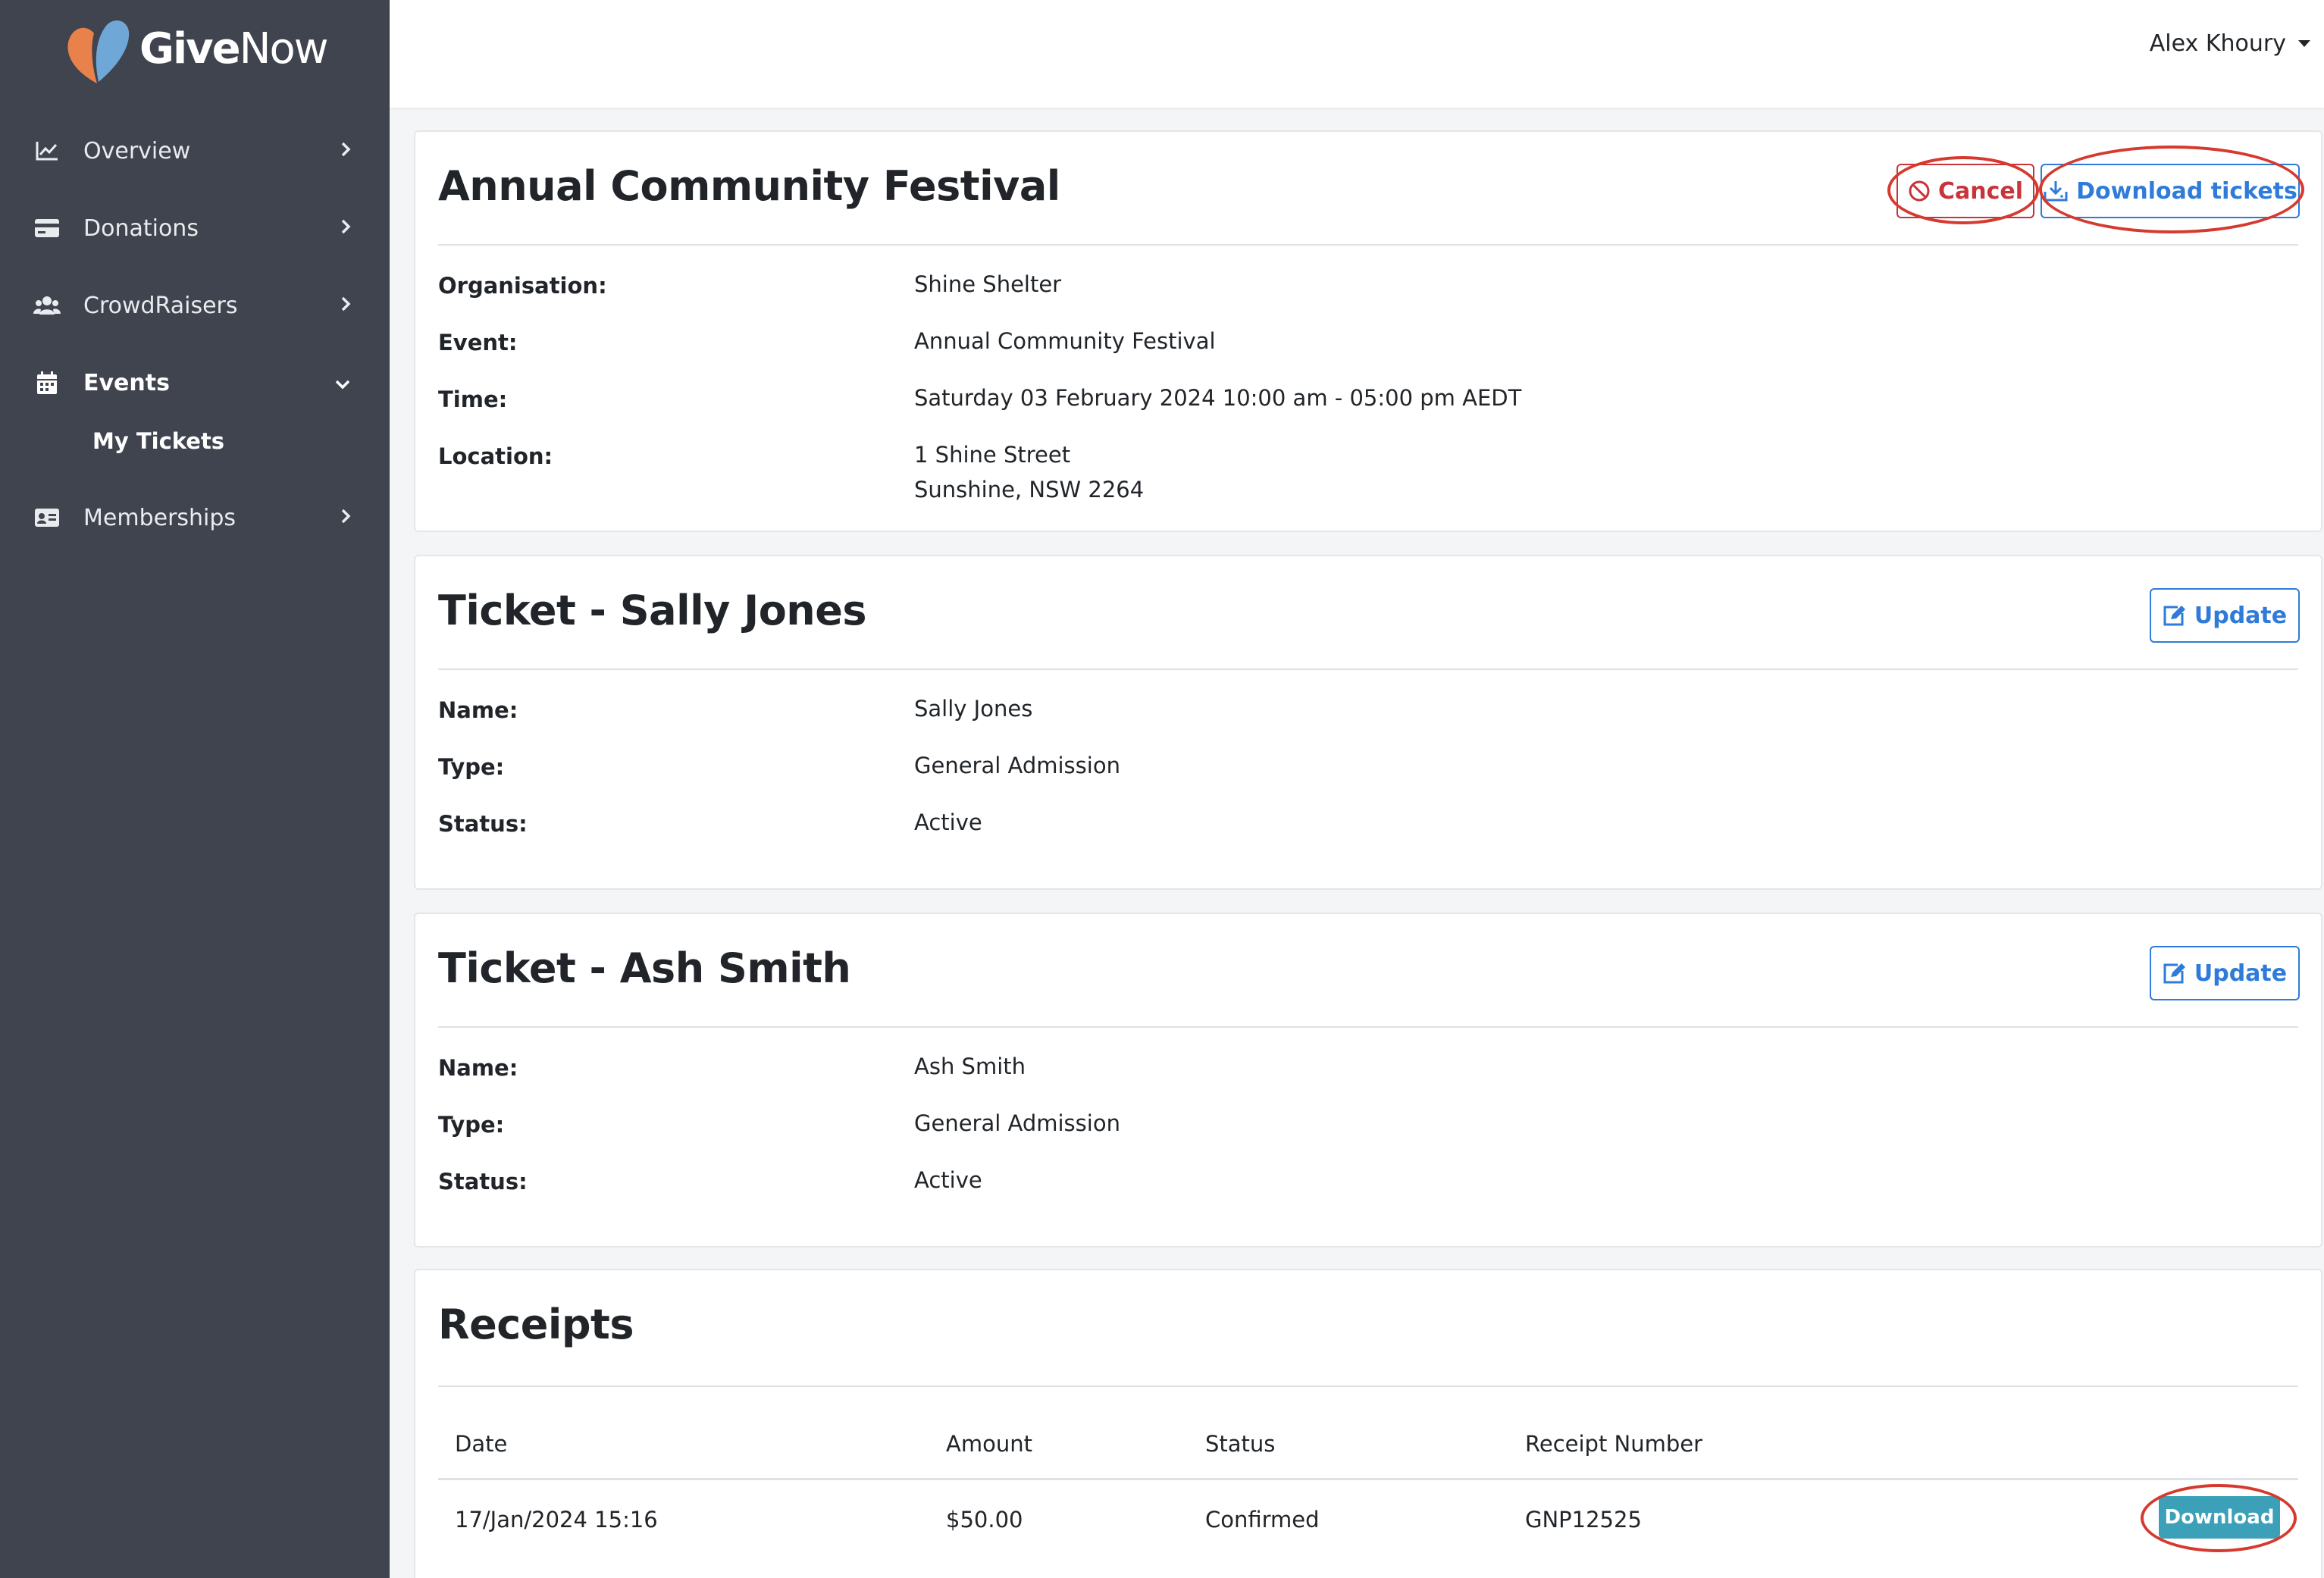  What do you see at coordinates (1614, 1444) in the screenshot?
I see `column-header-receipt-number: Receipt Number` at bounding box center [1614, 1444].